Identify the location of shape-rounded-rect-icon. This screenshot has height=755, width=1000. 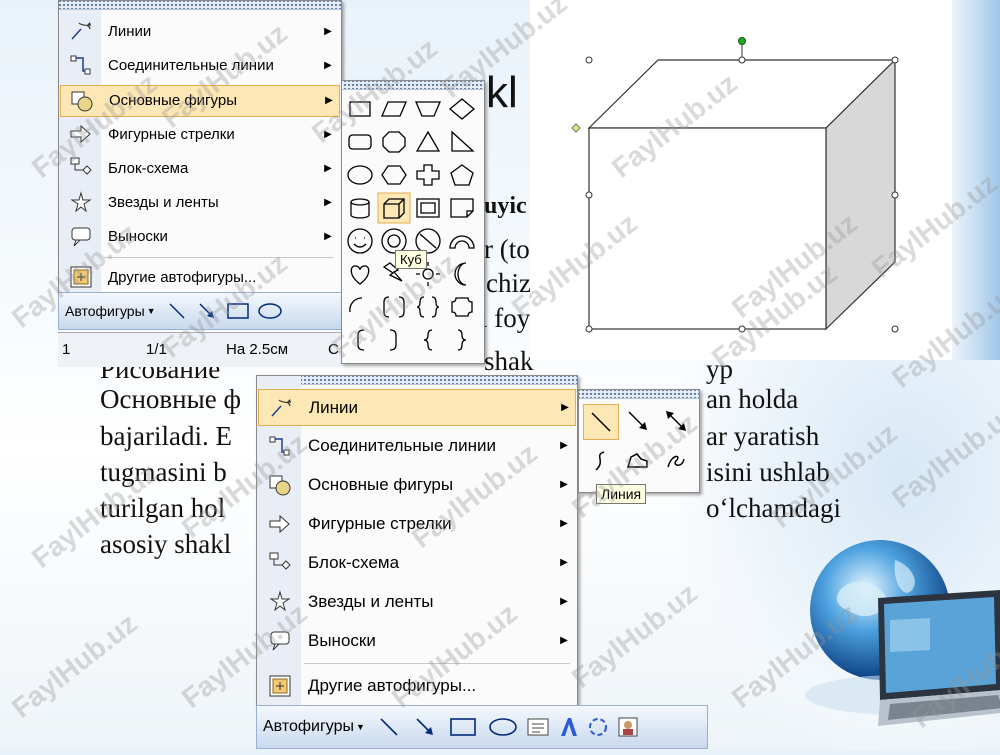
(360, 142).